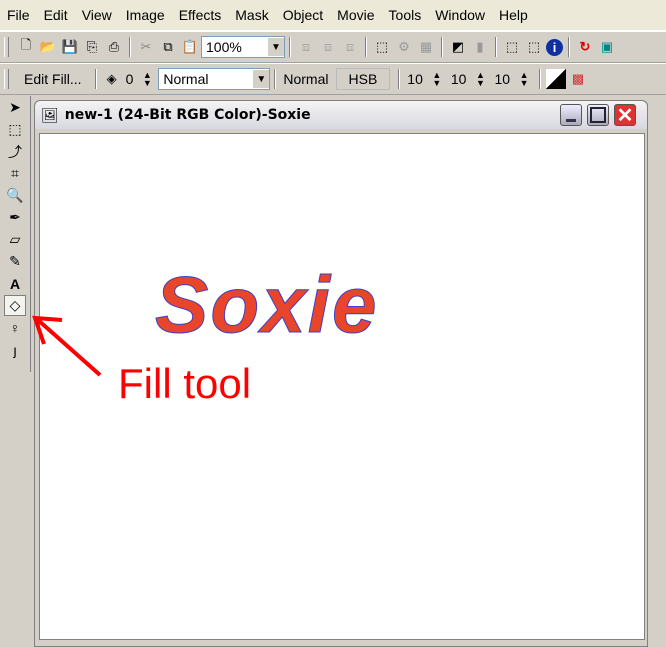  Describe the element at coordinates (67, 346) in the screenshot. I see `annotation-arrow` at that location.